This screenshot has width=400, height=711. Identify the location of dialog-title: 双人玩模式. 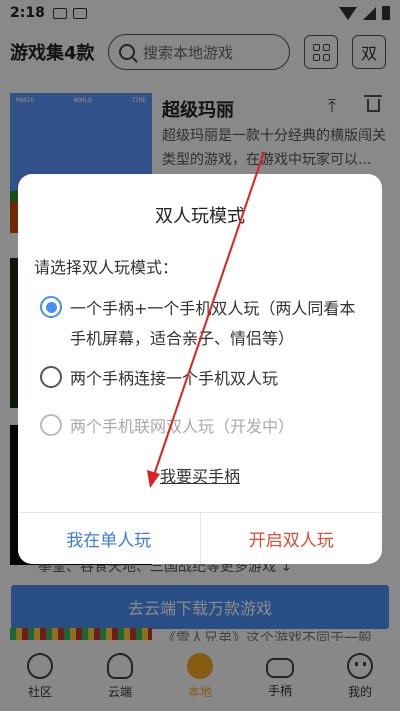
(200, 216).